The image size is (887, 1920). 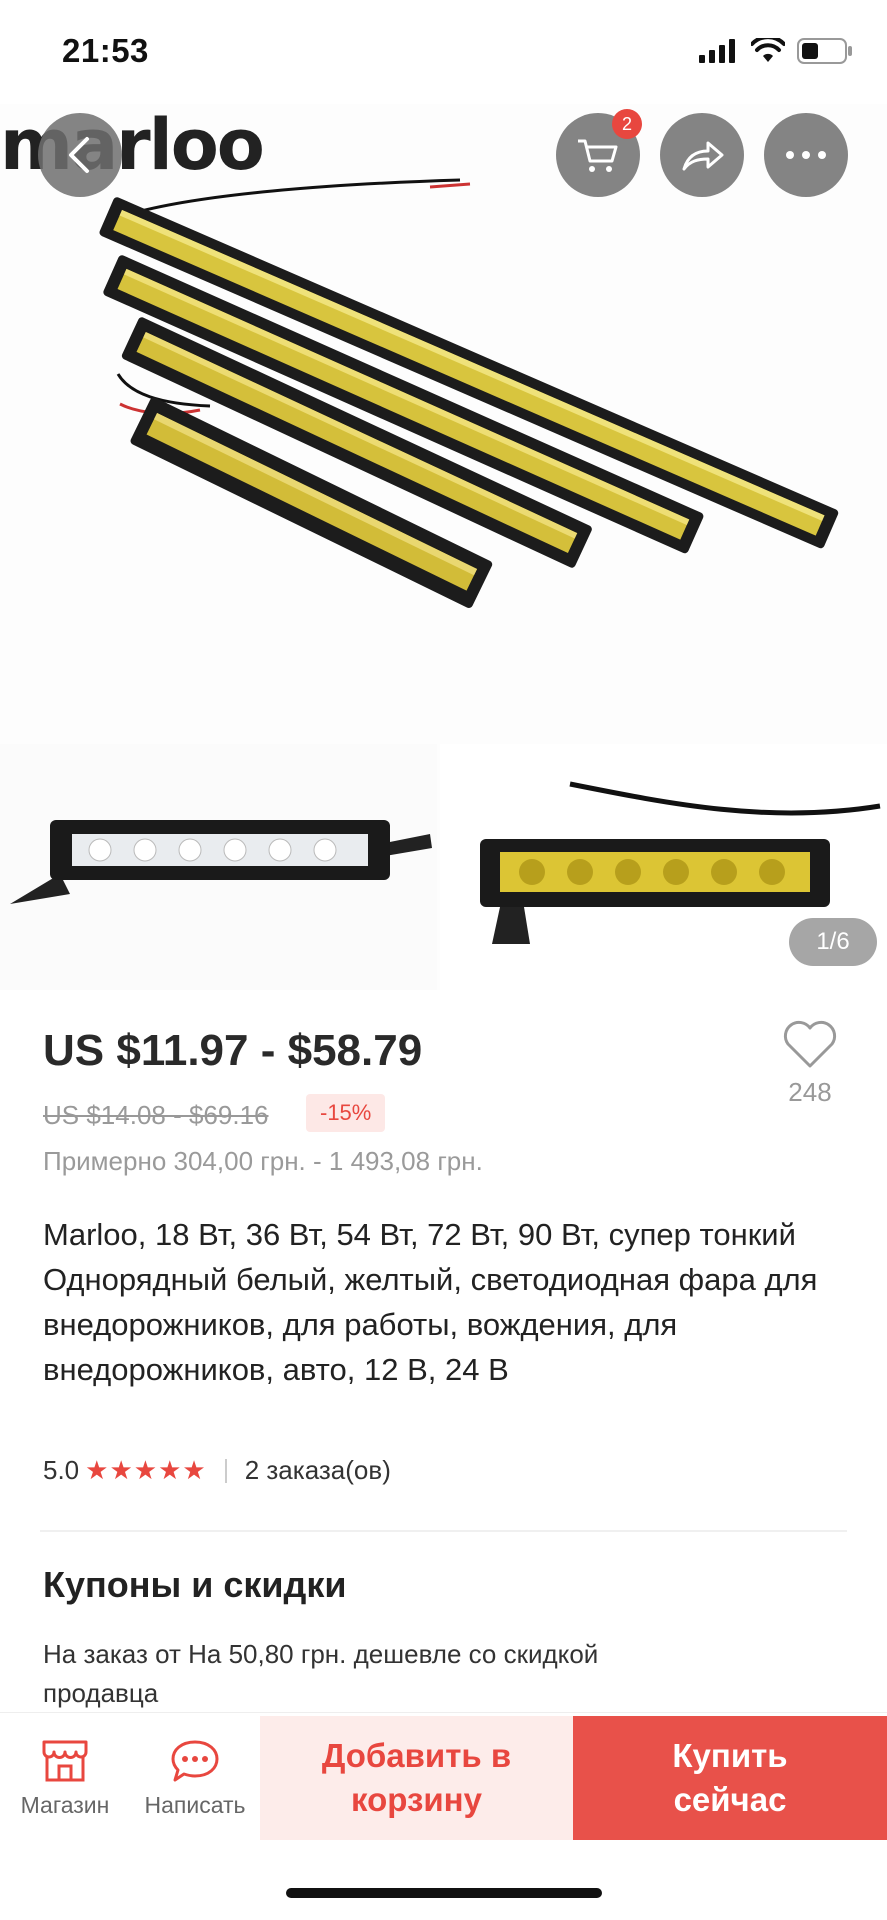 I want to click on rating-stars: ★★★★★, so click(x=146, y=1470).